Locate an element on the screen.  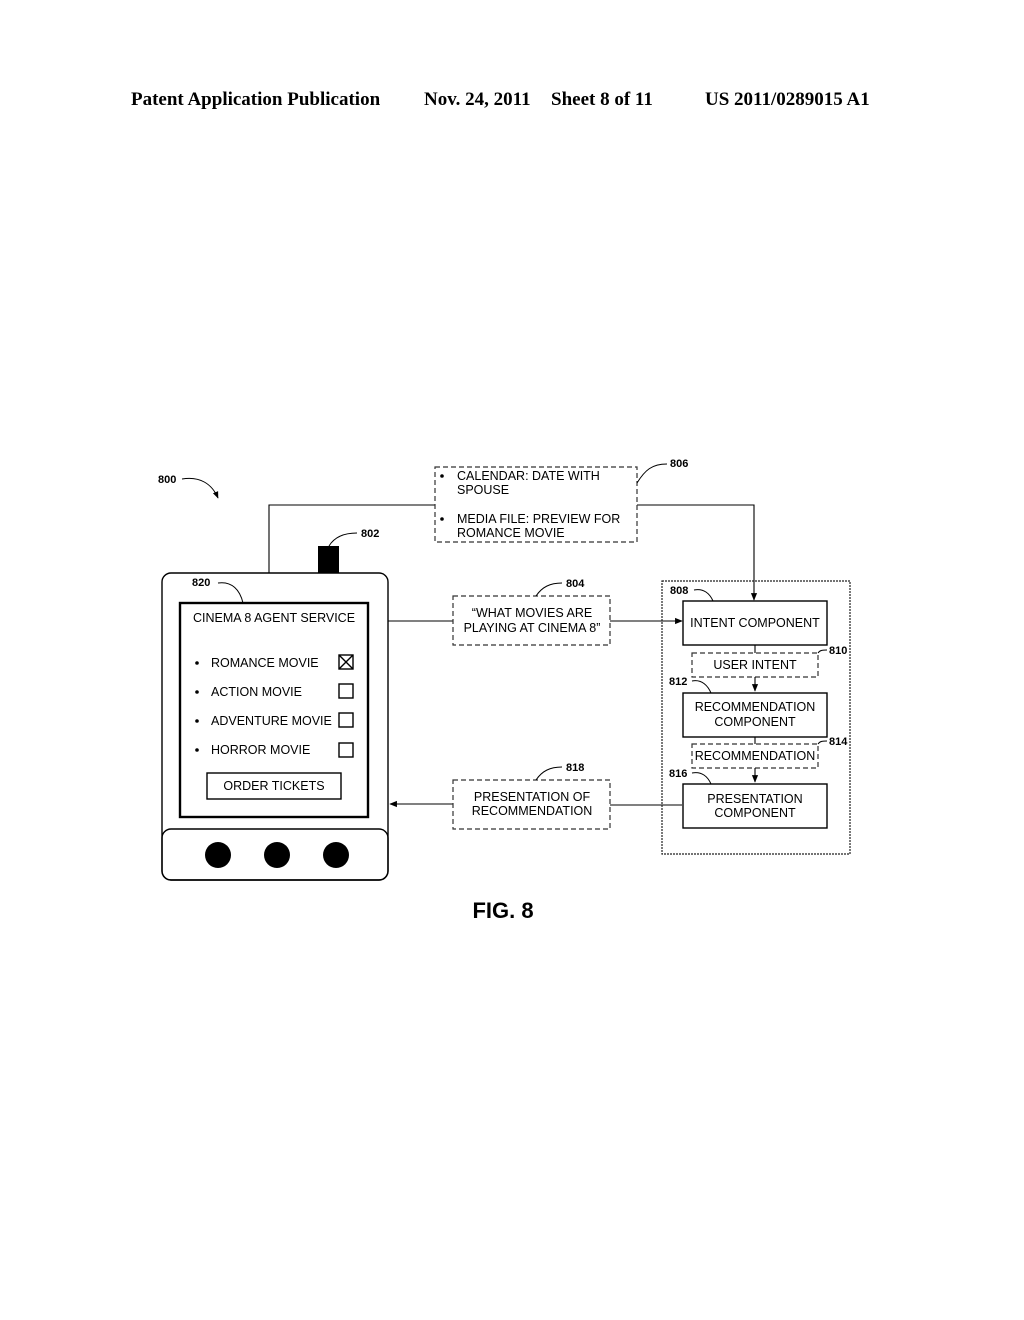
option-label: HORROR MOVIE is located at coordinates (260, 750).